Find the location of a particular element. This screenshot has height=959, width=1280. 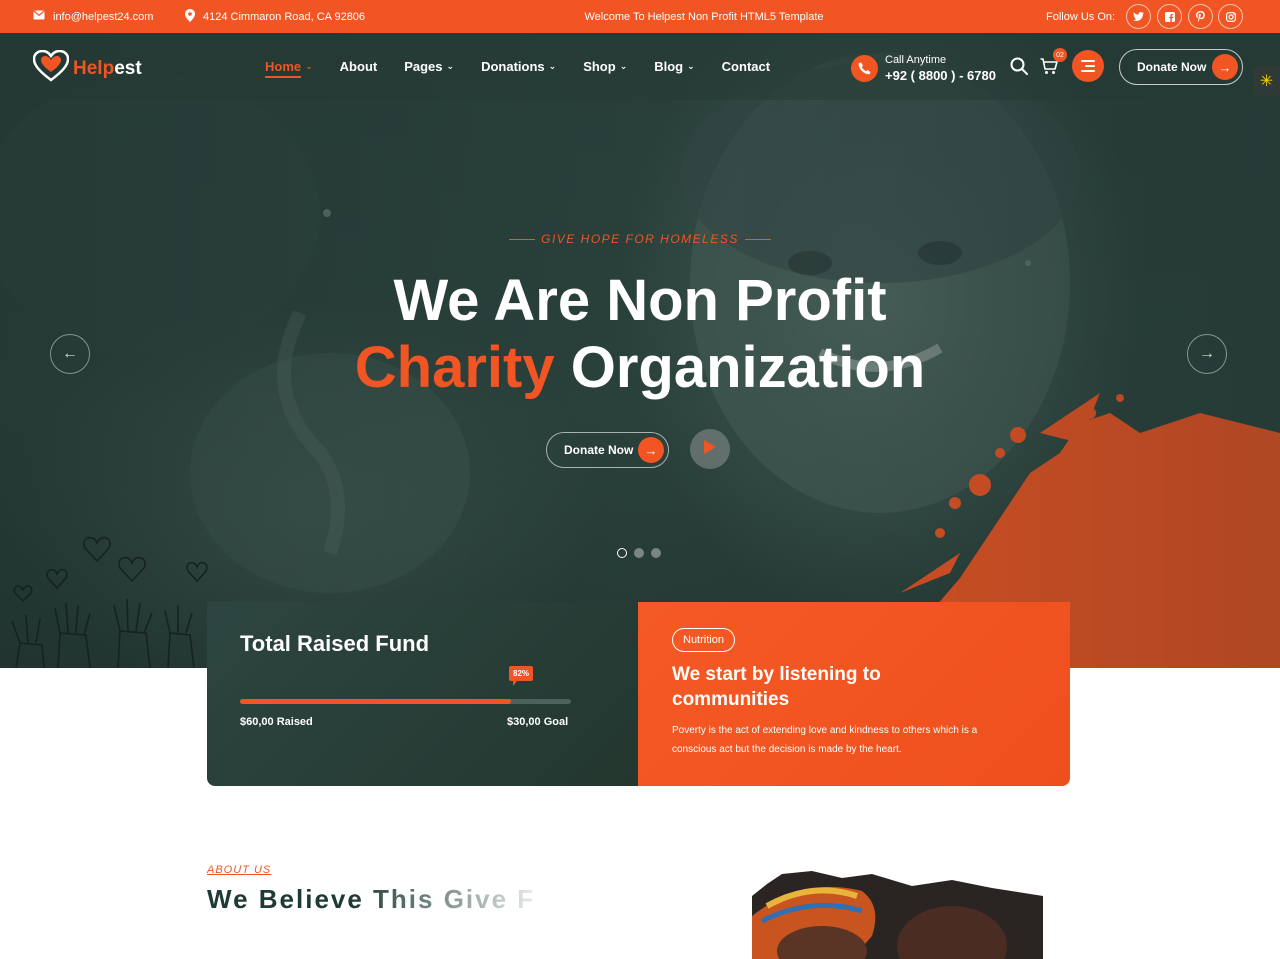

instagram-icon is located at coordinates (1230, 16).